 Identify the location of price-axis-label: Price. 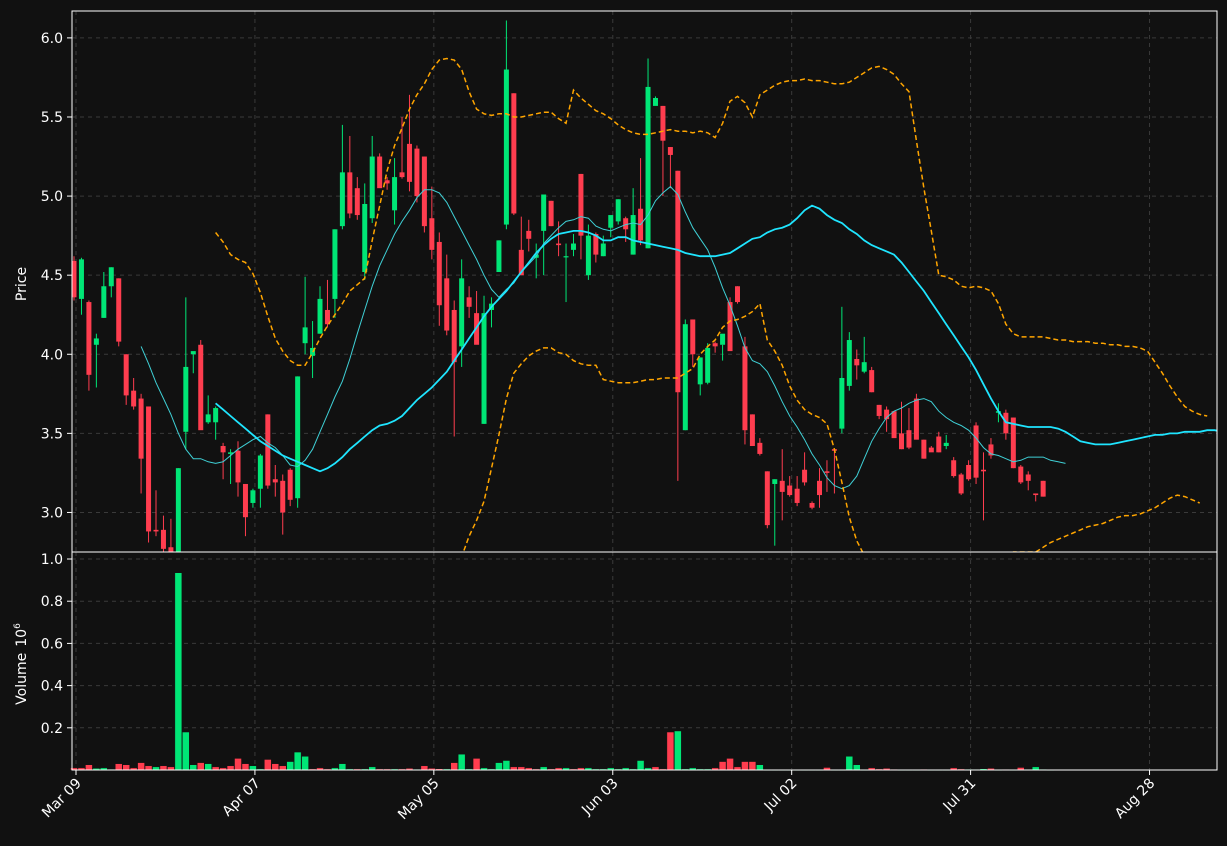
(22, 284).